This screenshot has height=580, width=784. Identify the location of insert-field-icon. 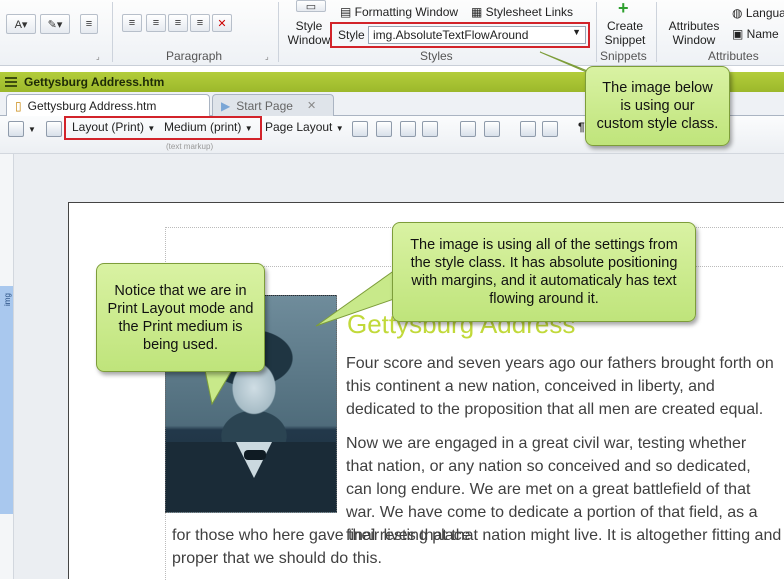
(528, 129).